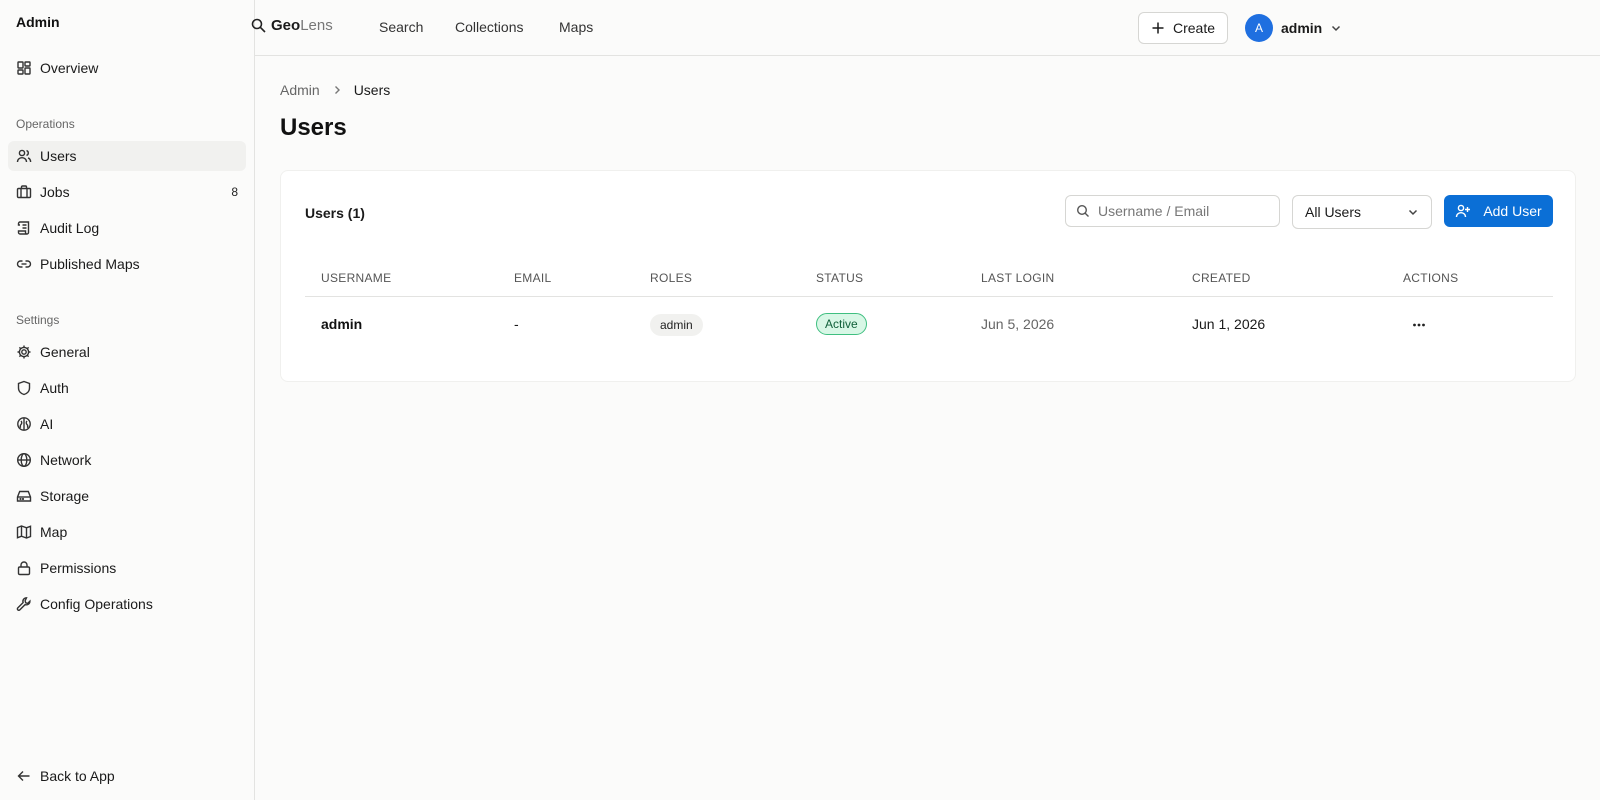 This screenshot has width=1600, height=800. What do you see at coordinates (38, 22) in the screenshot?
I see `sidebar-title: Admin` at bounding box center [38, 22].